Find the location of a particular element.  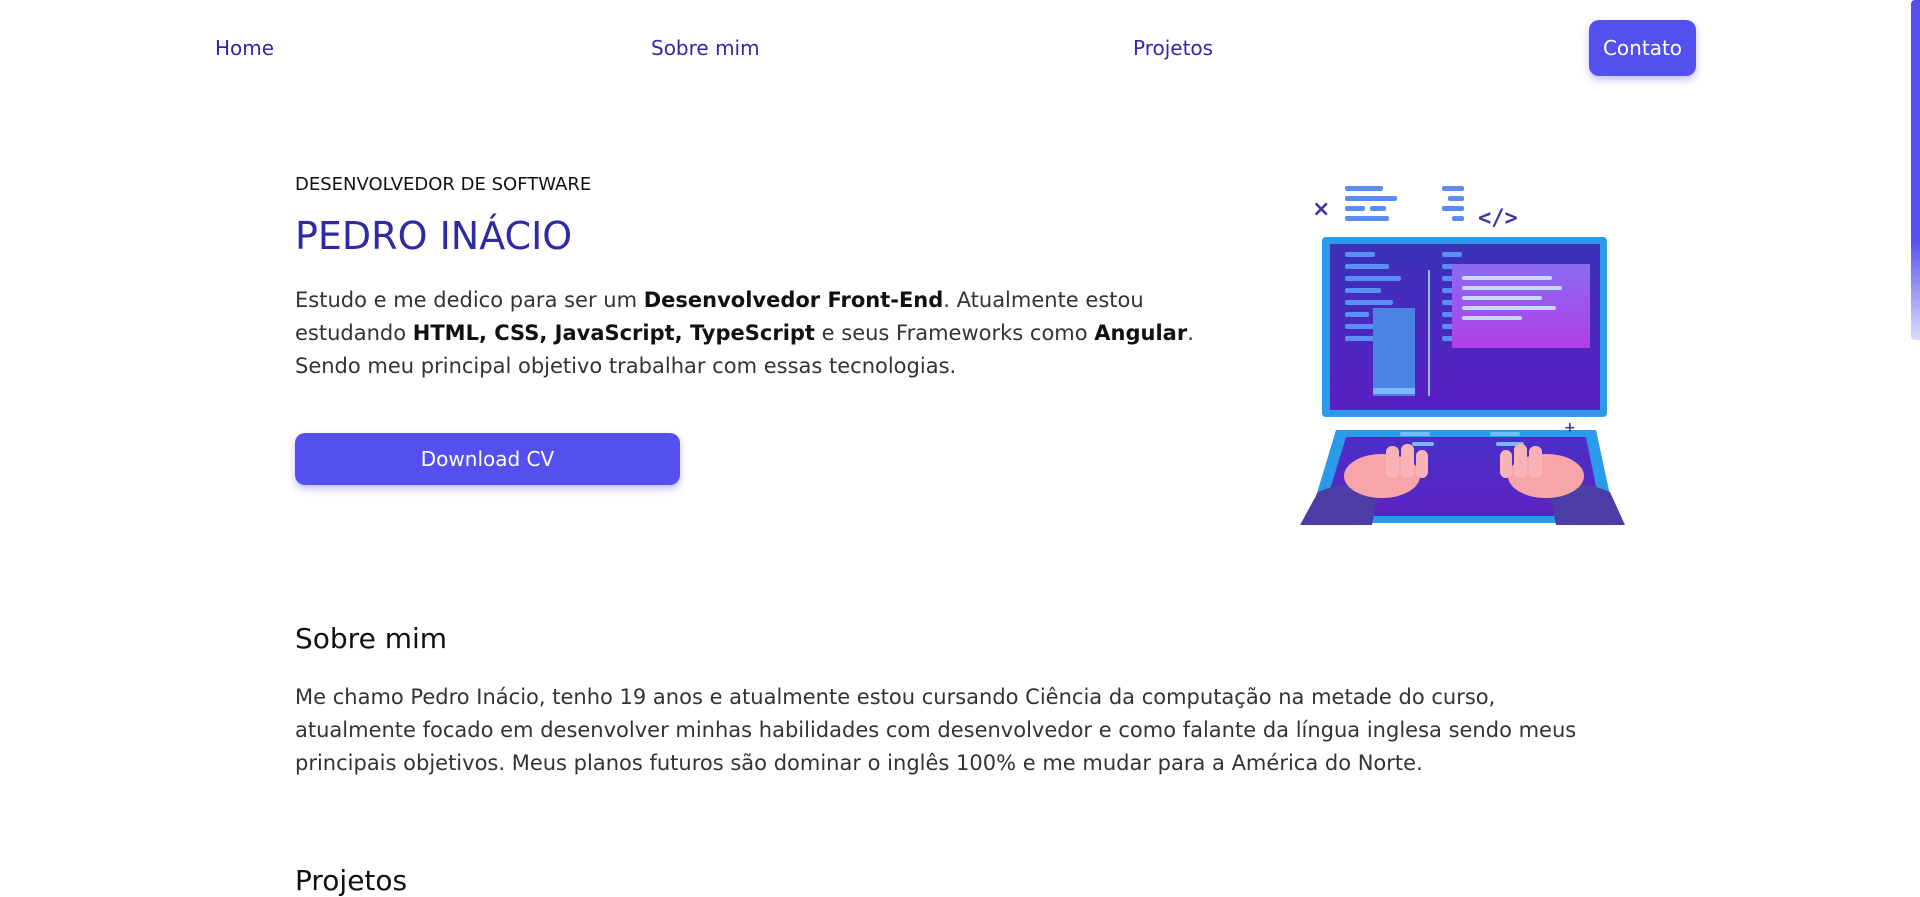

hero-desc-bold-3: Angular is located at coordinates (1141, 333).